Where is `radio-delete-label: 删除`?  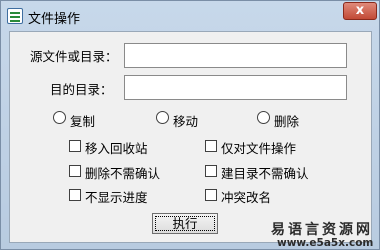
radio-delete-label: 删除 is located at coordinates (287, 121).